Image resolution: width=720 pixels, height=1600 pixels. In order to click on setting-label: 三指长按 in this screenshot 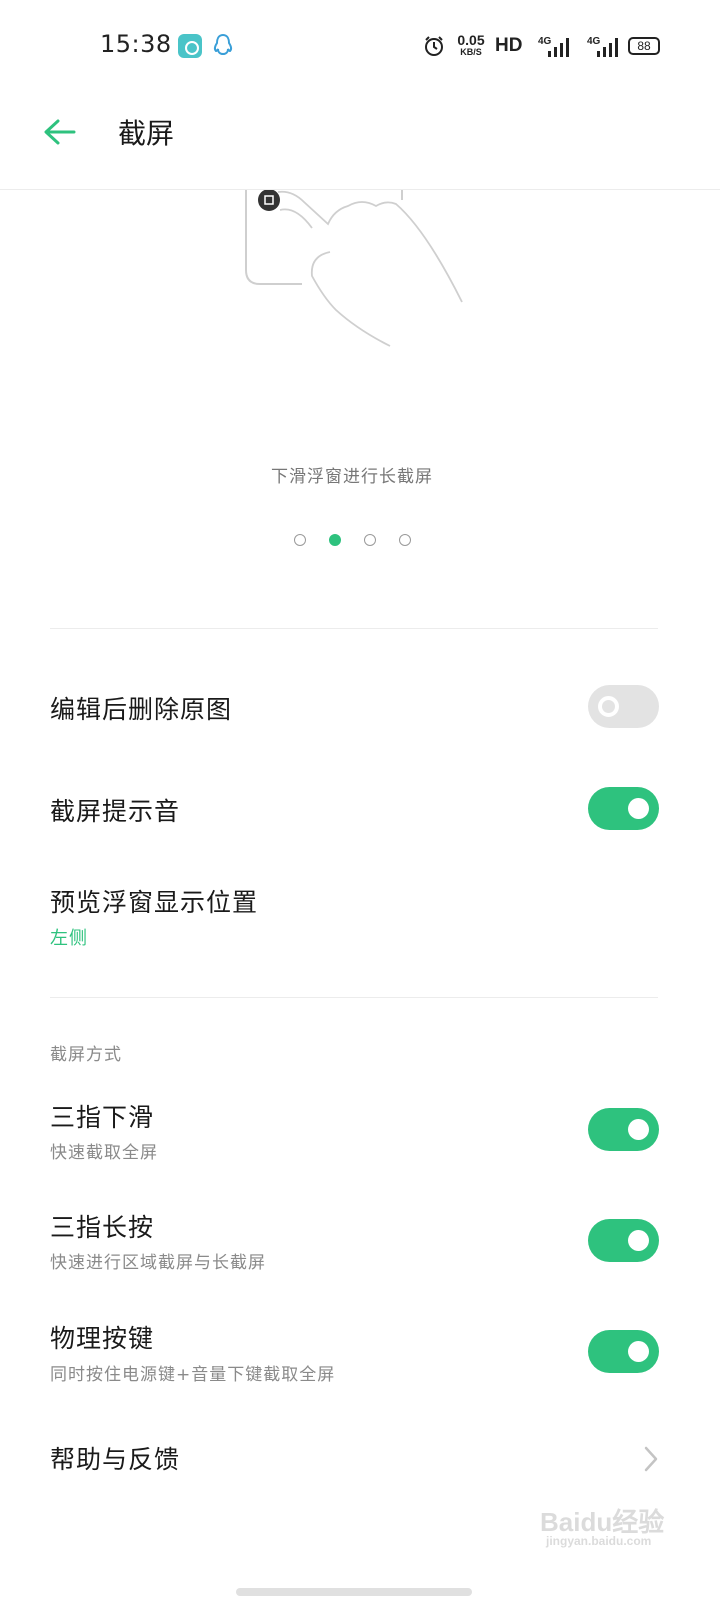, I will do `click(102, 1227)`.